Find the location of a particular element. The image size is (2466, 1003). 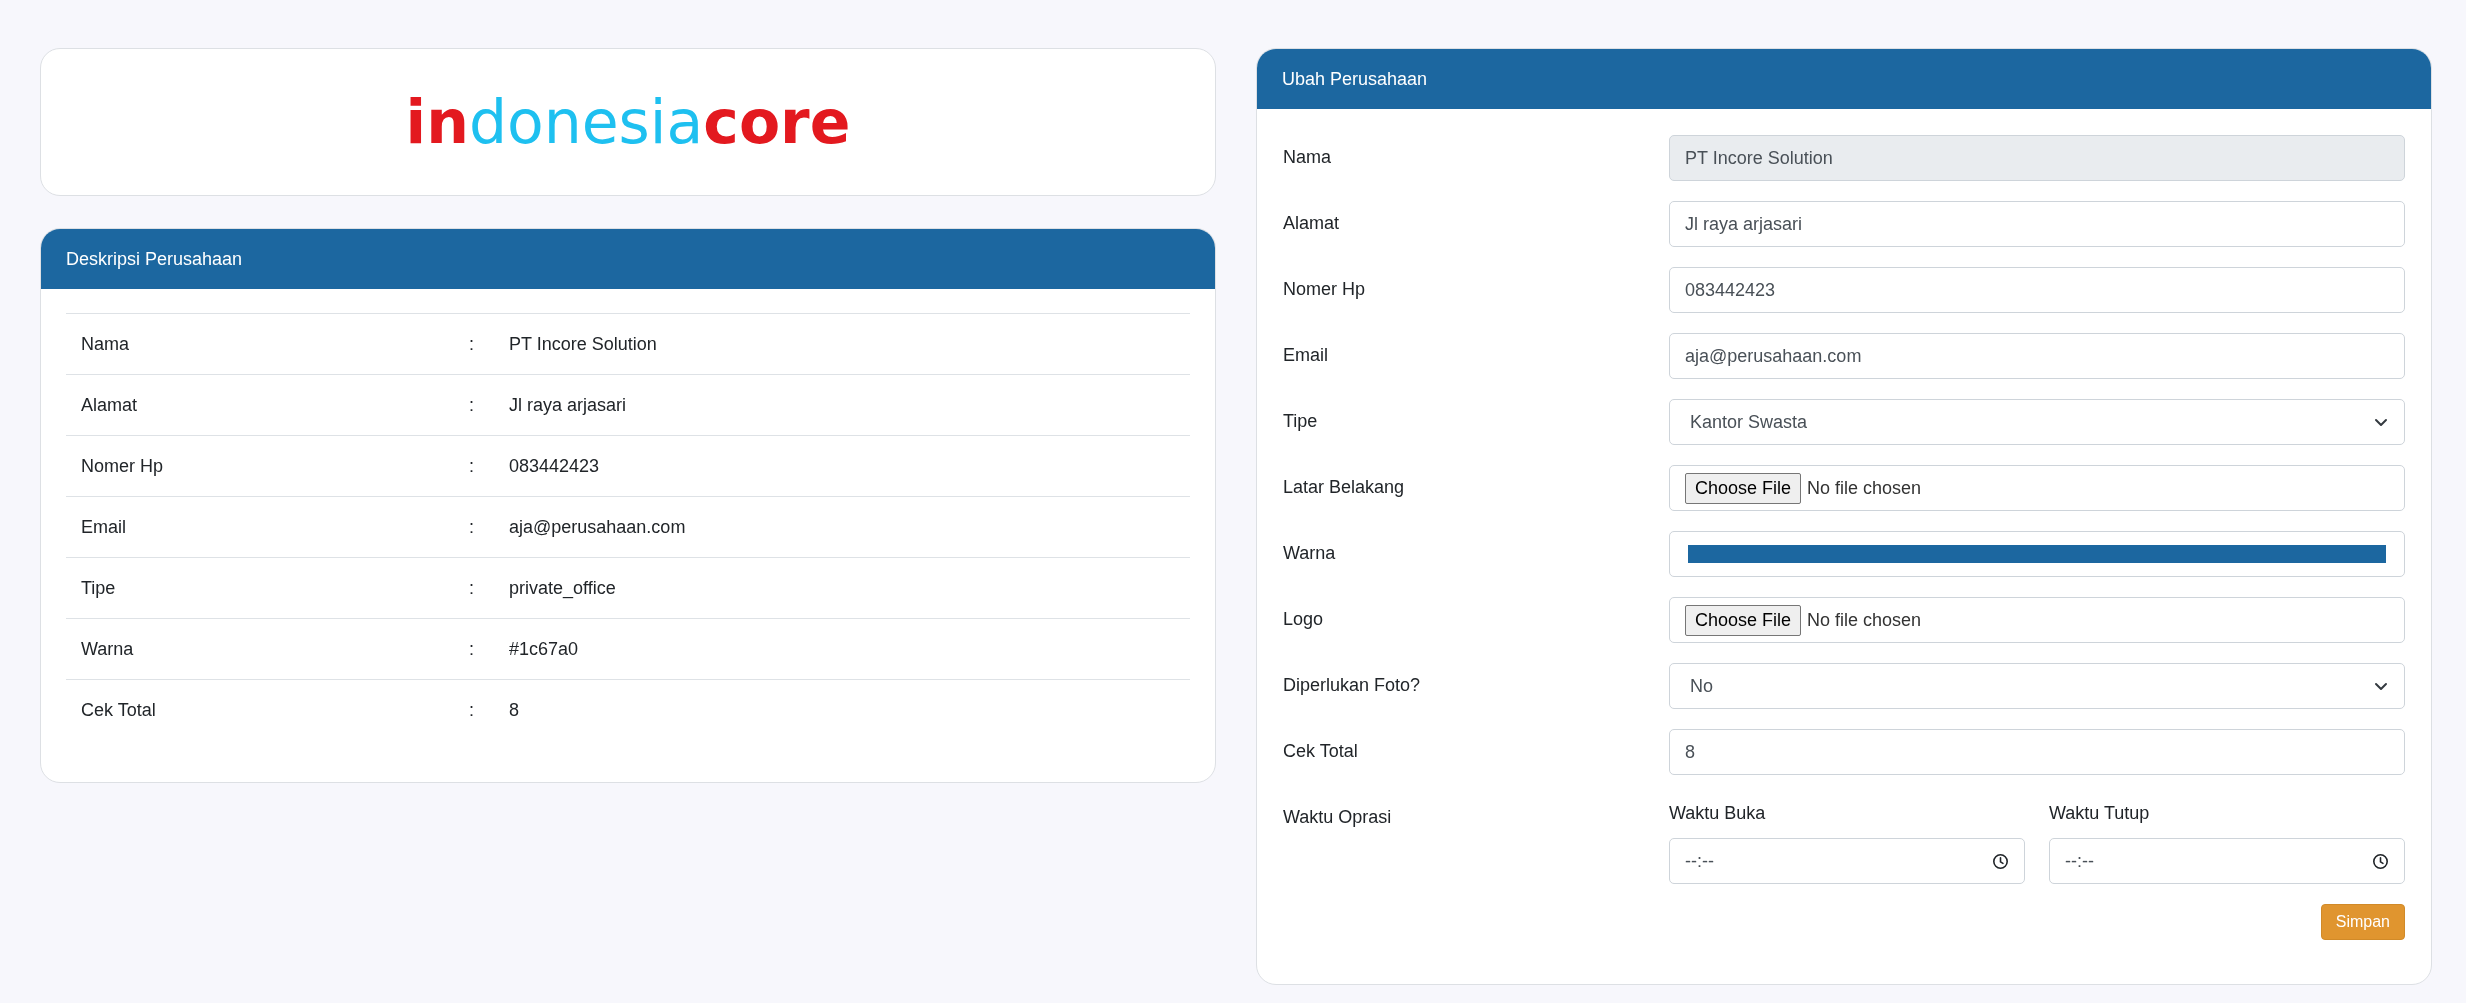

field-value: #1c67a0 is located at coordinates (544, 649).